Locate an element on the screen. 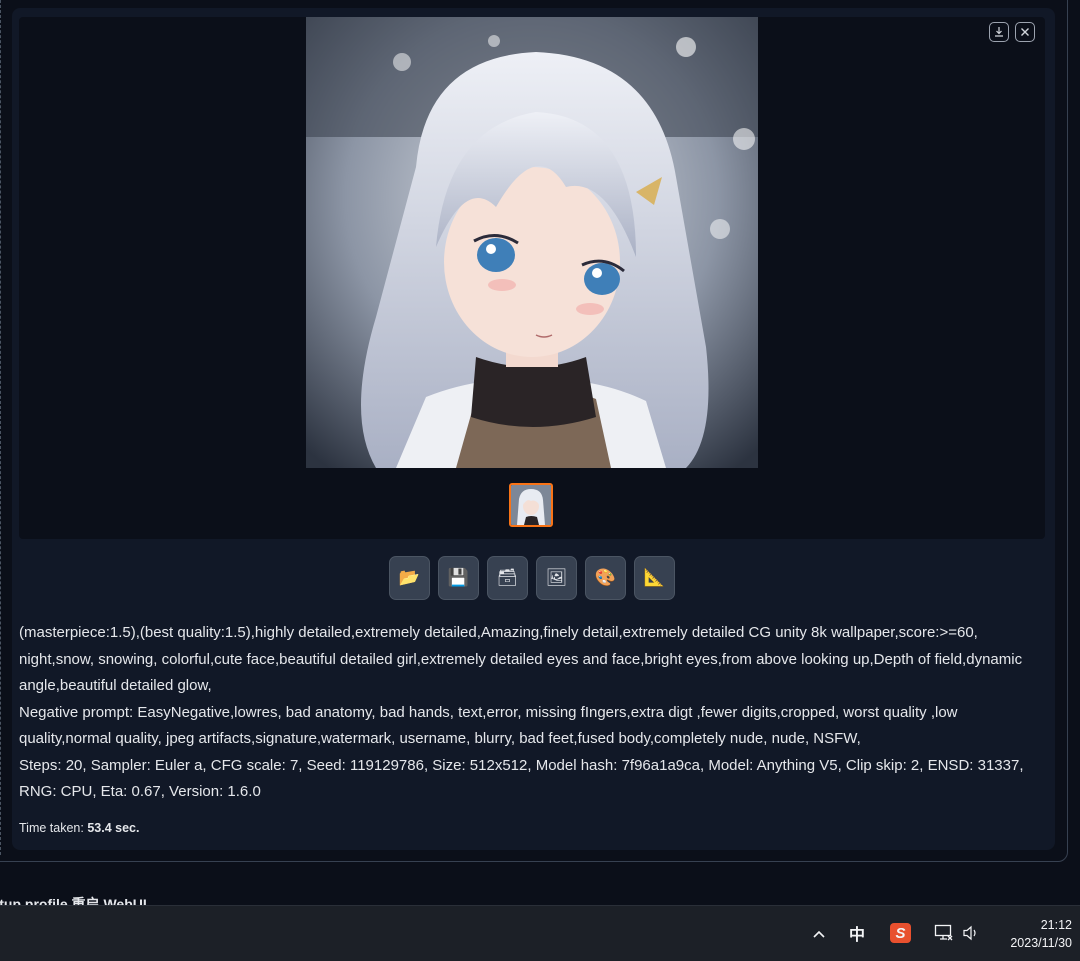 This screenshot has width=1080, height=961. time-taken-value: 53.4 sec. is located at coordinates (113, 828).